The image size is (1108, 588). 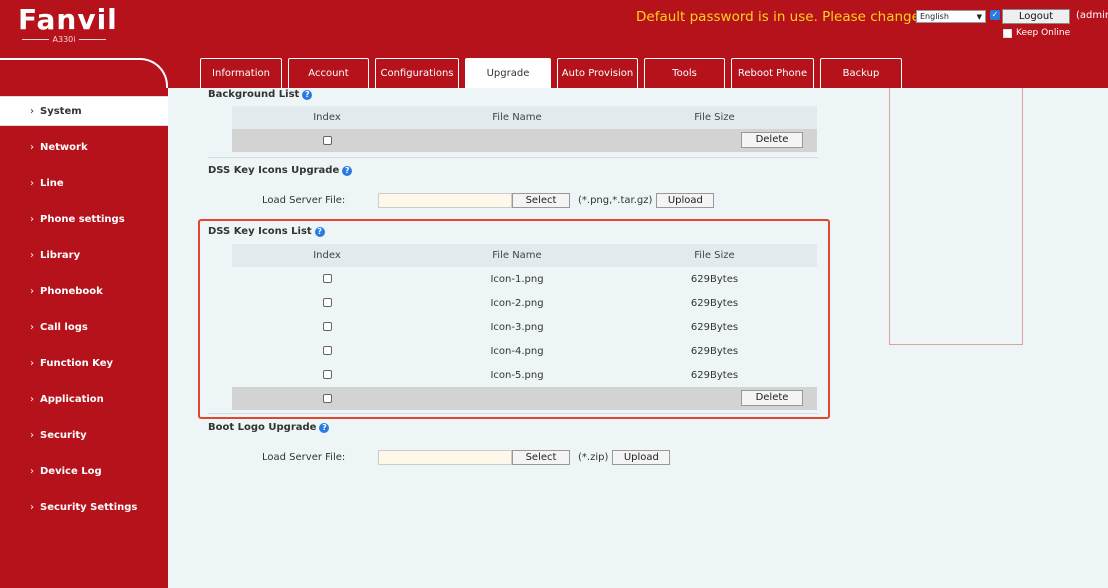 What do you see at coordinates (597, 73) in the screenshot?
I see `tab-auto-provision: Auto Provision` at bounding box center [597, 73].